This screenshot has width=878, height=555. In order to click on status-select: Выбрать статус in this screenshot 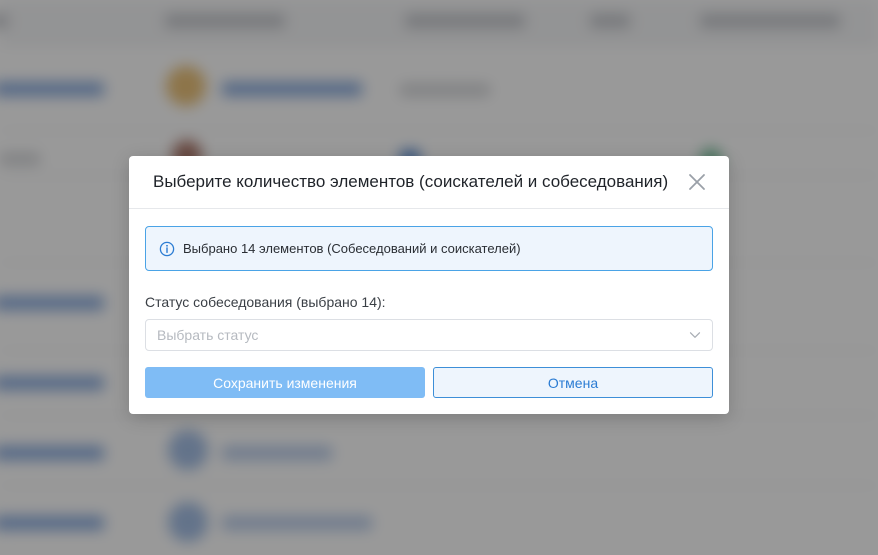, I will do `click(429, 335)`.